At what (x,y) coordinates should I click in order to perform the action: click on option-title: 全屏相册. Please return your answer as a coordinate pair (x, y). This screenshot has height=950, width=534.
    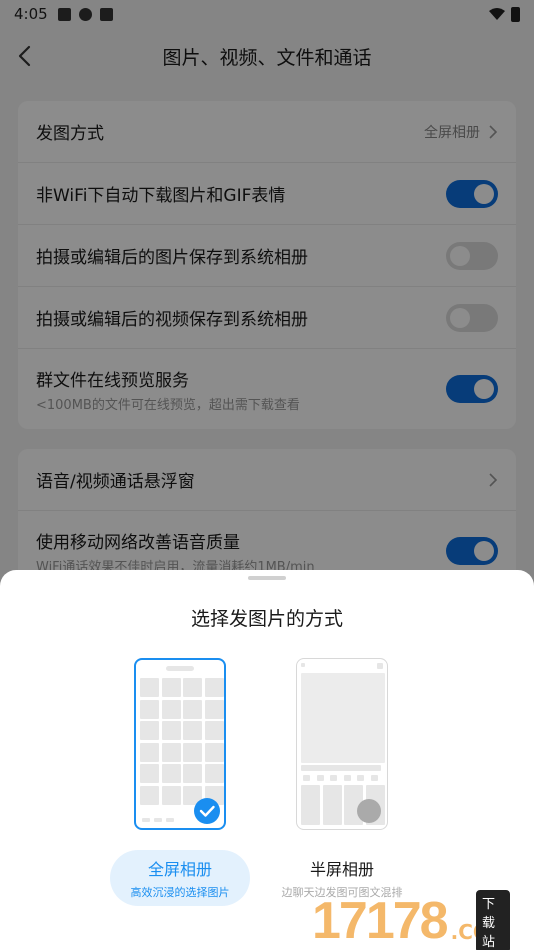
    Looking at the image, I should click on (179, 869).